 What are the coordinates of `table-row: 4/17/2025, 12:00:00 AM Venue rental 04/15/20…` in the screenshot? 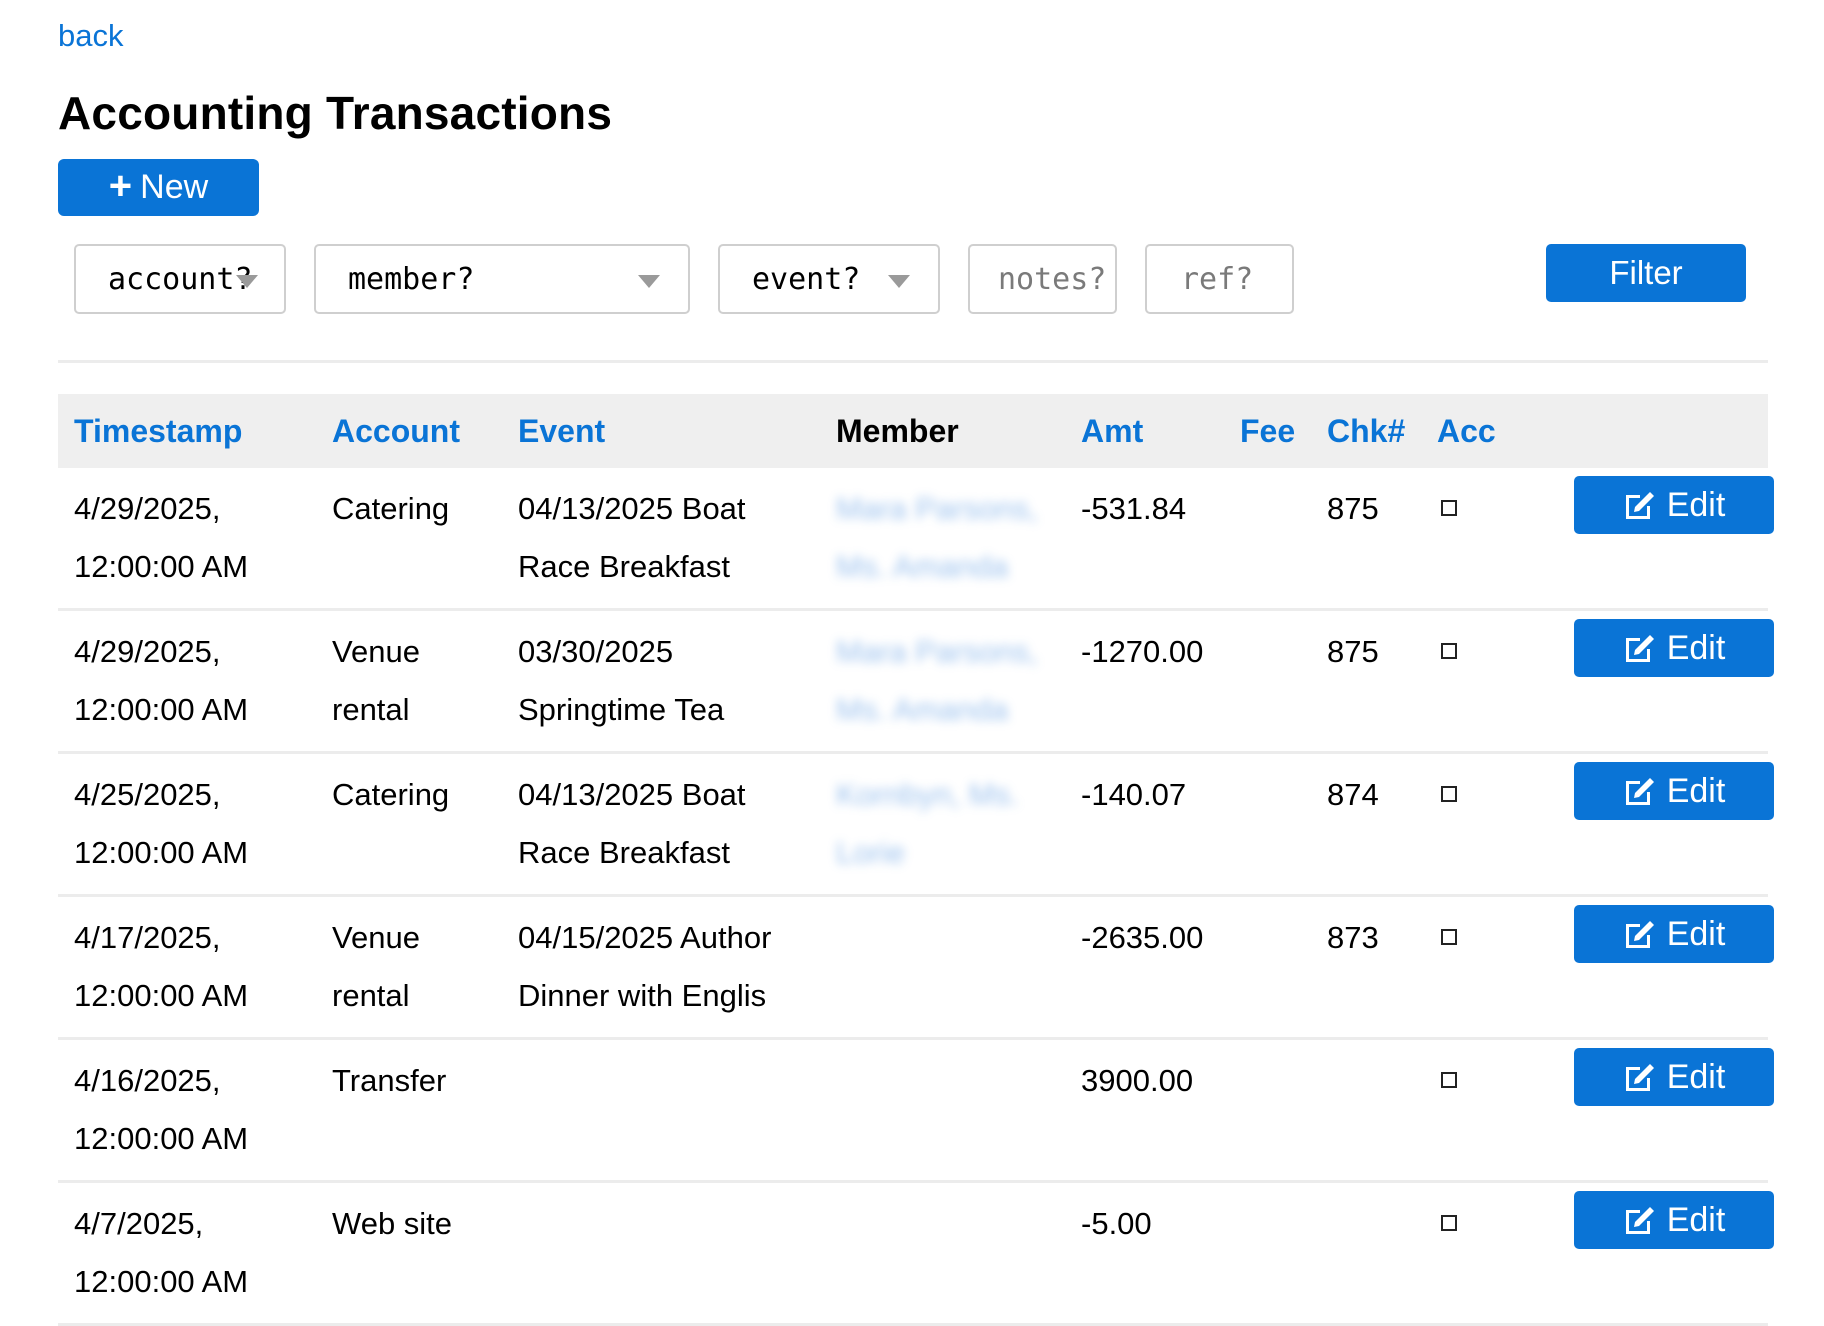 It's located at (916, 967).